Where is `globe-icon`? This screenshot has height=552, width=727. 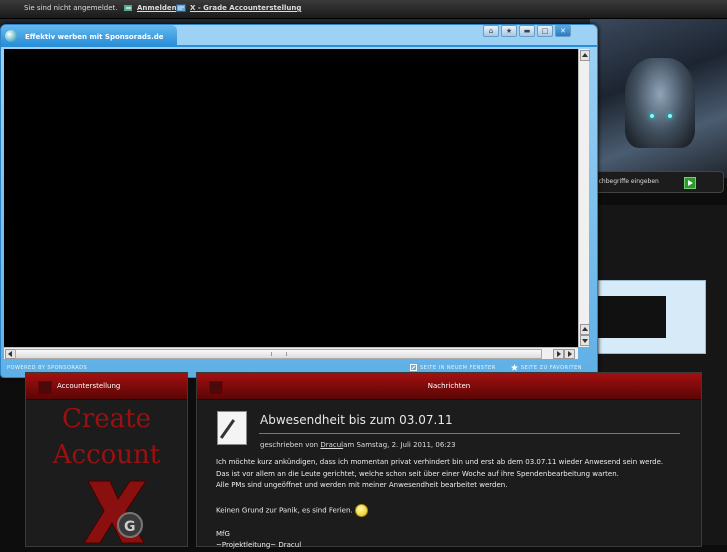
globe-icon is located at coordinates (11, 36).